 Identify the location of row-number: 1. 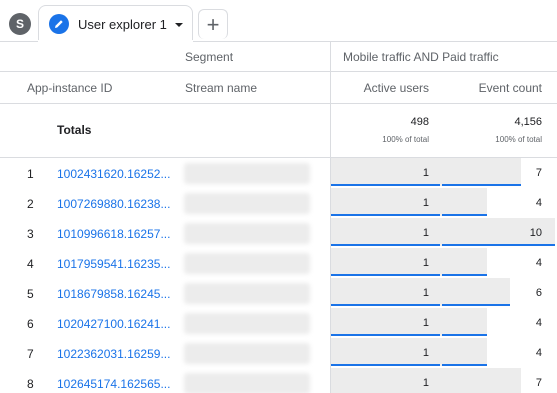
(30, 174).